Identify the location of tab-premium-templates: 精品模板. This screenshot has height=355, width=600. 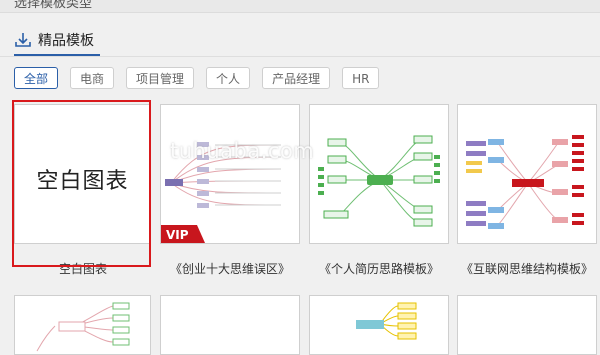
(57, 41).